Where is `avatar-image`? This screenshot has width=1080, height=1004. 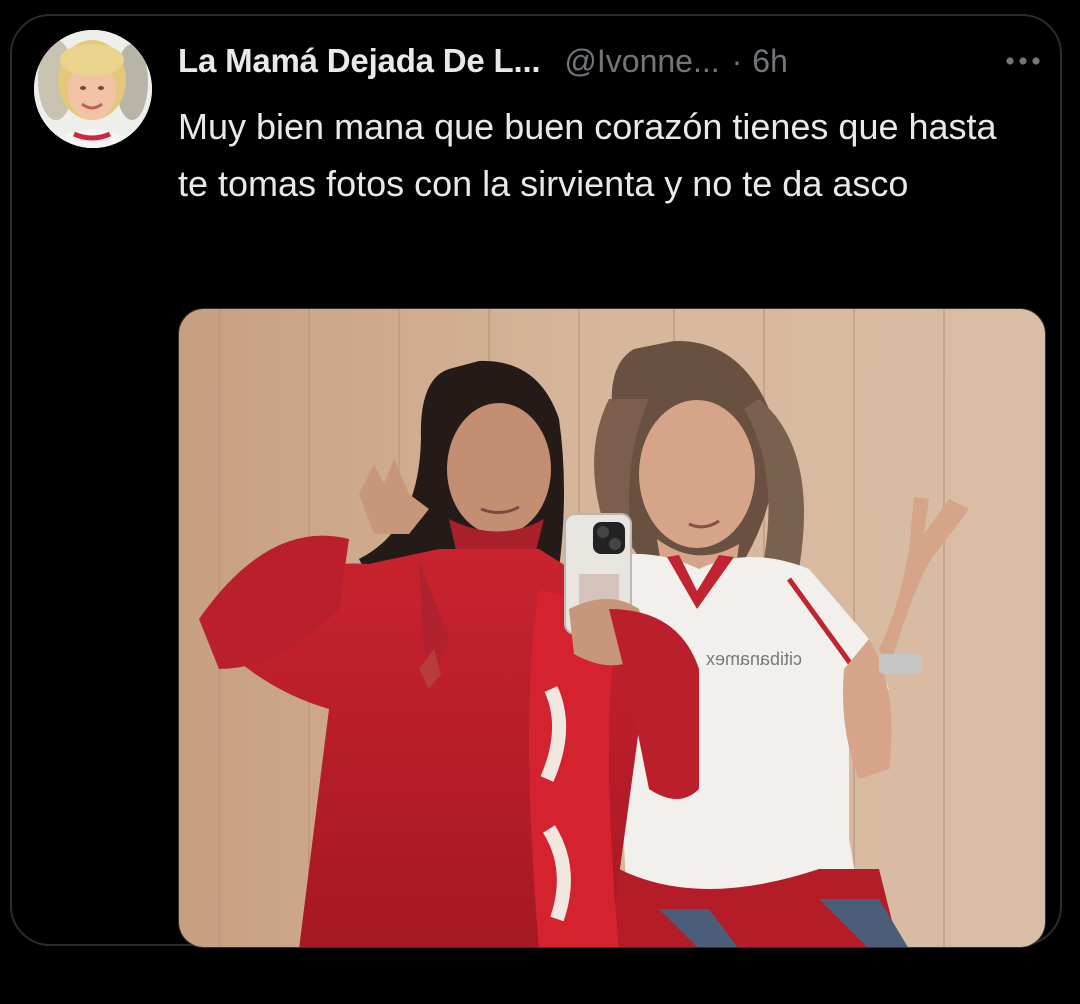 avatar-image is located at coordinates (93, 89).